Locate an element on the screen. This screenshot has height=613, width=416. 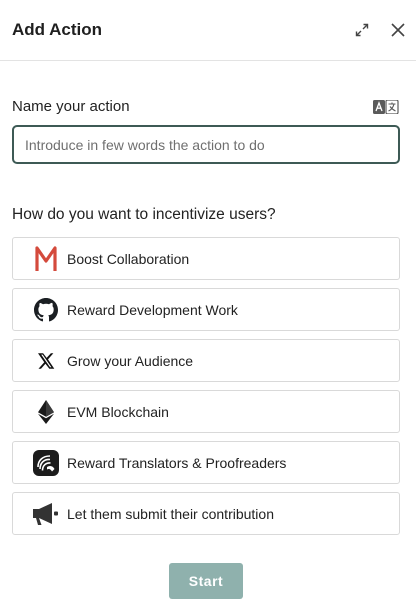
ethereum-icon is located at coordinates (46, 412).